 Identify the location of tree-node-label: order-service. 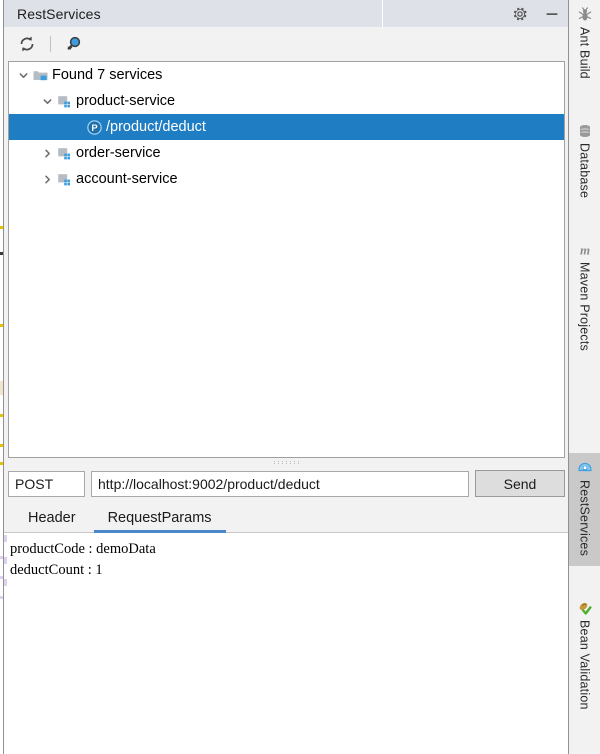
(118, 152).